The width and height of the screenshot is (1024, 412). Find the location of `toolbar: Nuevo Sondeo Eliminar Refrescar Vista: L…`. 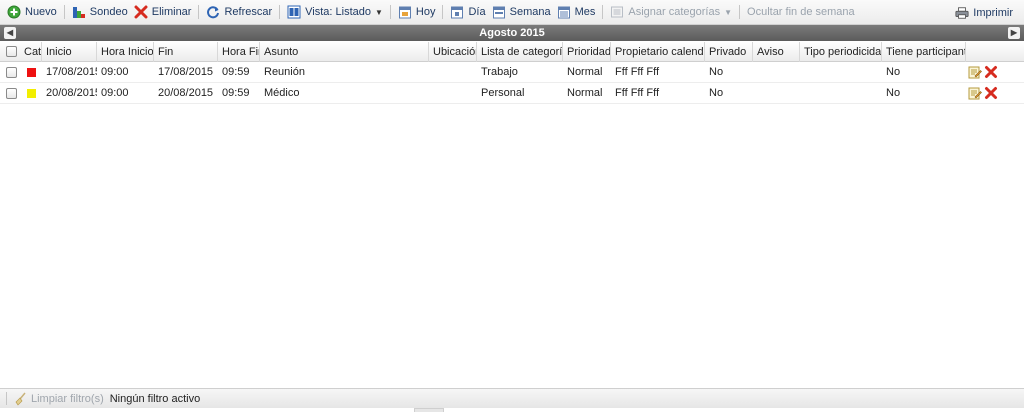

toolbar: Nuevo Sondeo Eliminar Refrescar Vista: L… is located at coordinates (512, 12).